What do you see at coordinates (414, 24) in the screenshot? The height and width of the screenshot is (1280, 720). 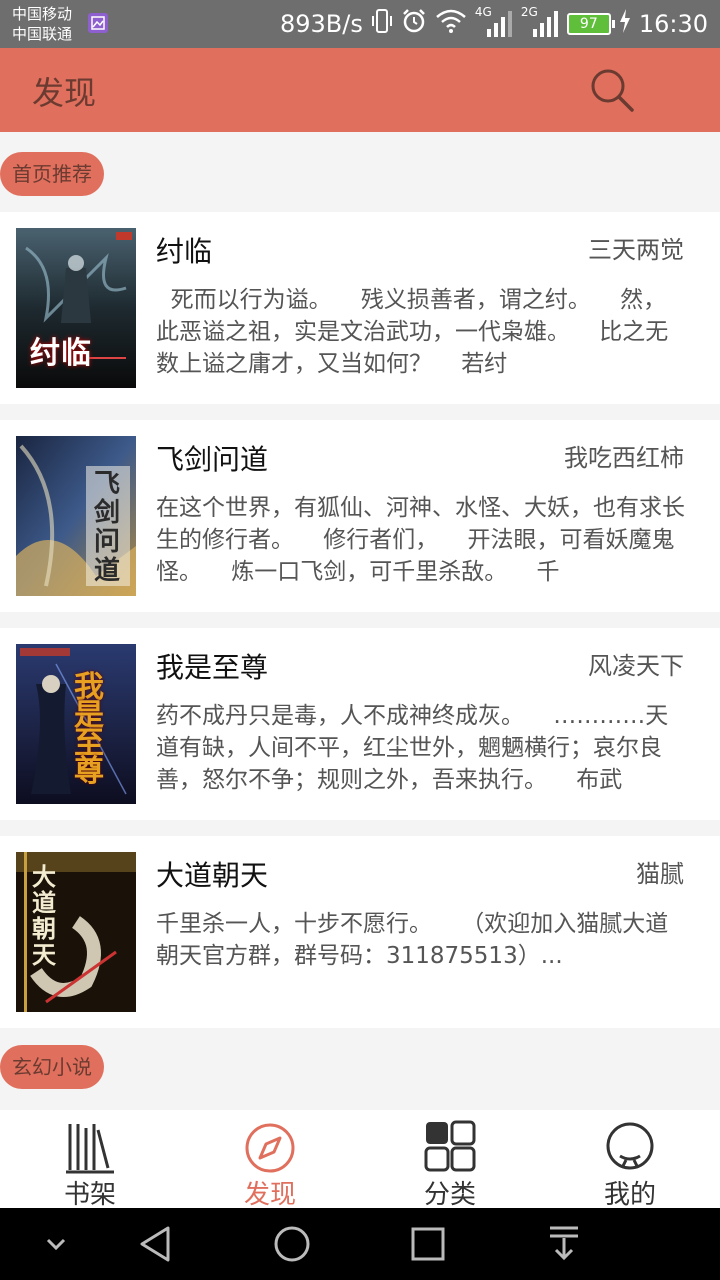 I see `alarm-icon` at bounding box center [414, 24].